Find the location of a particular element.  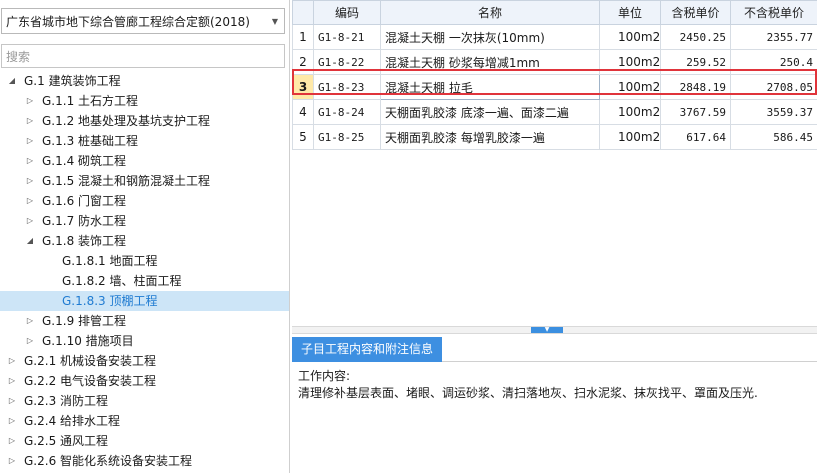

quota-library-select: 广东省城市地下综合管廊工程综合定额(2018) ▼ is located at coordinates (143, 21).